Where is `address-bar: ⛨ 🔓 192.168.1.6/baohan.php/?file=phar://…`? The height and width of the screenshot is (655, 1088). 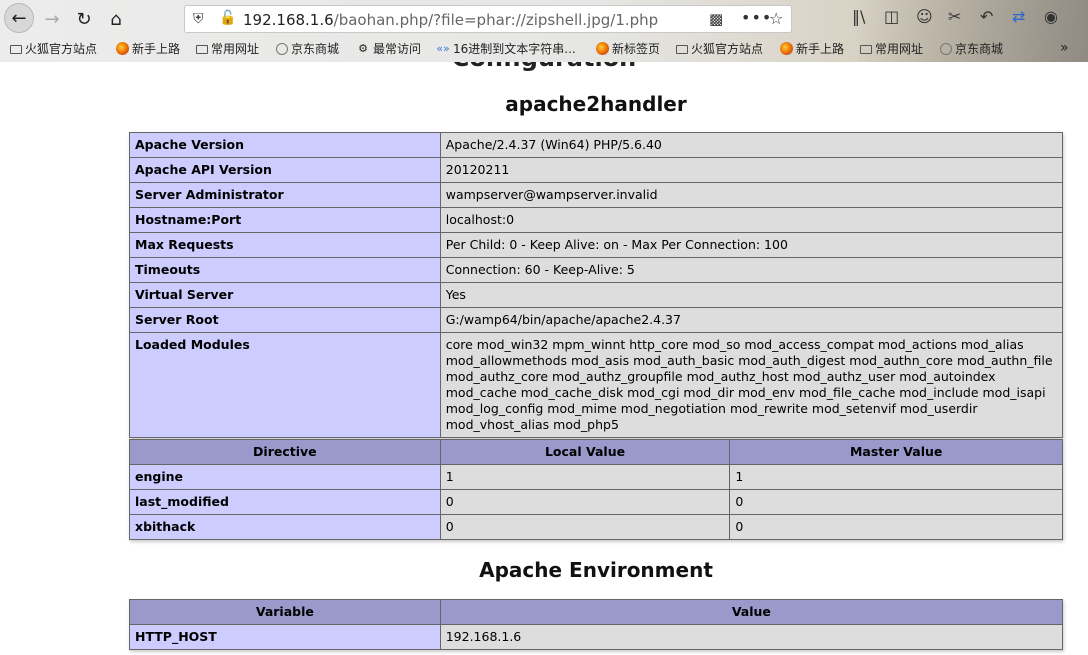
address-bar: ⛨ 🔓 192.168.1.6/baohan.php/?file=phar://… is located at coordinates (488, 19).